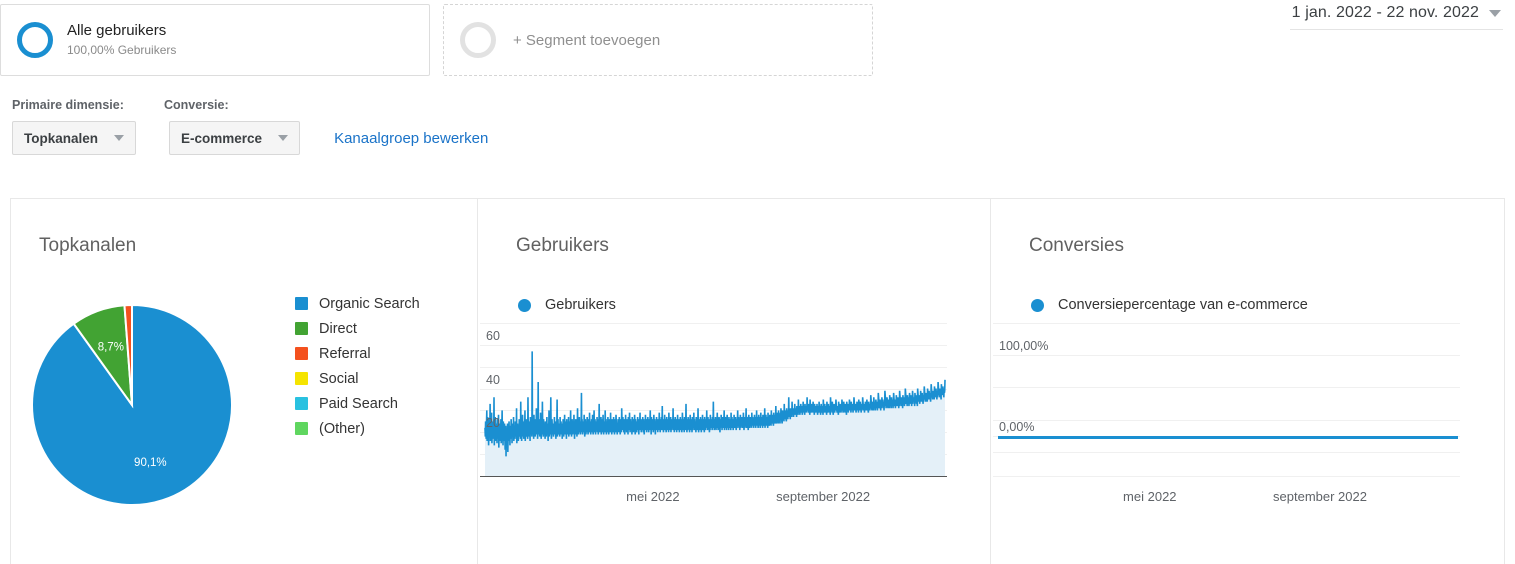  What do you see at coordinates (411, 138) in the screenshot?
I see `edit-channel-group-link: Kanaalgroep bewerken` at bounding box center [411, 138].